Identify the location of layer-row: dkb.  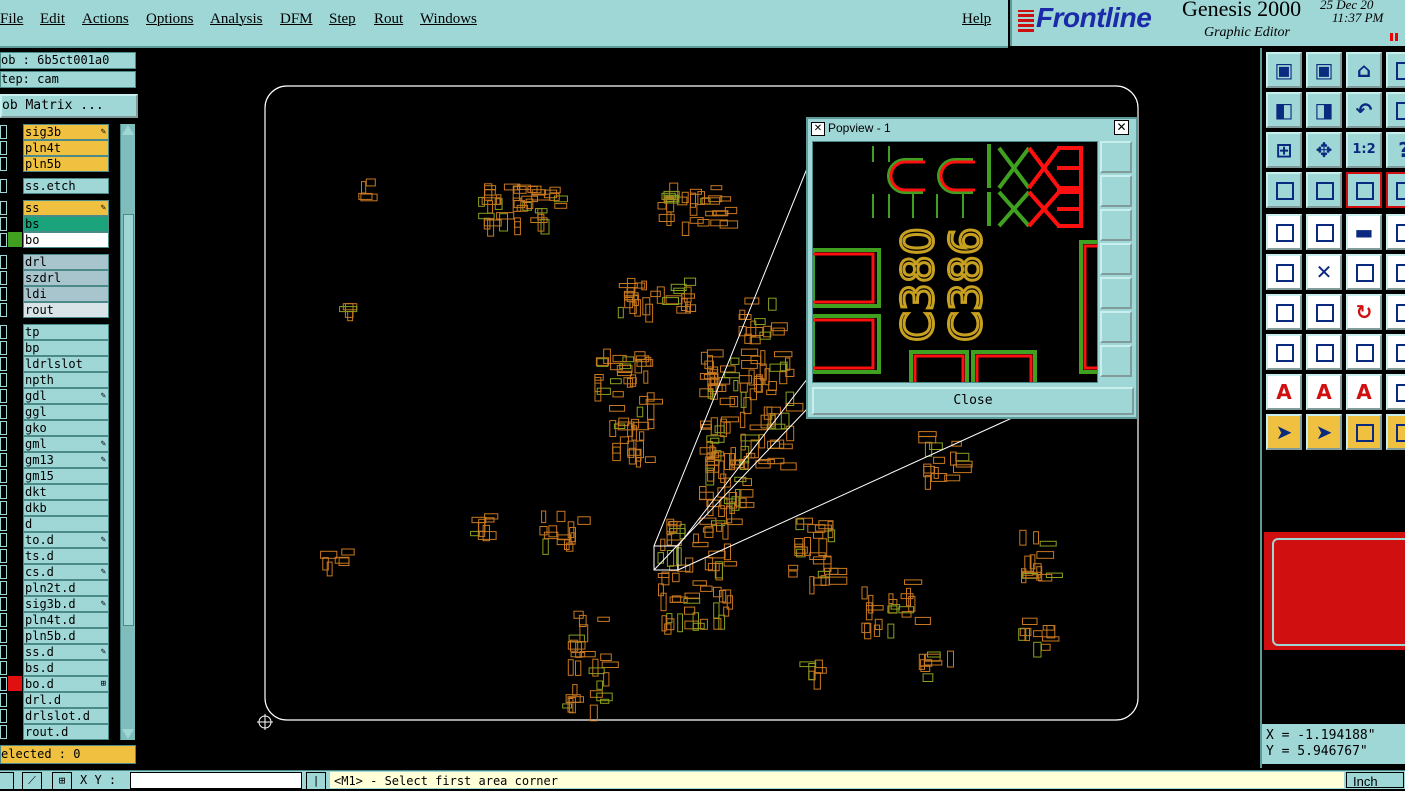
(58, 508).